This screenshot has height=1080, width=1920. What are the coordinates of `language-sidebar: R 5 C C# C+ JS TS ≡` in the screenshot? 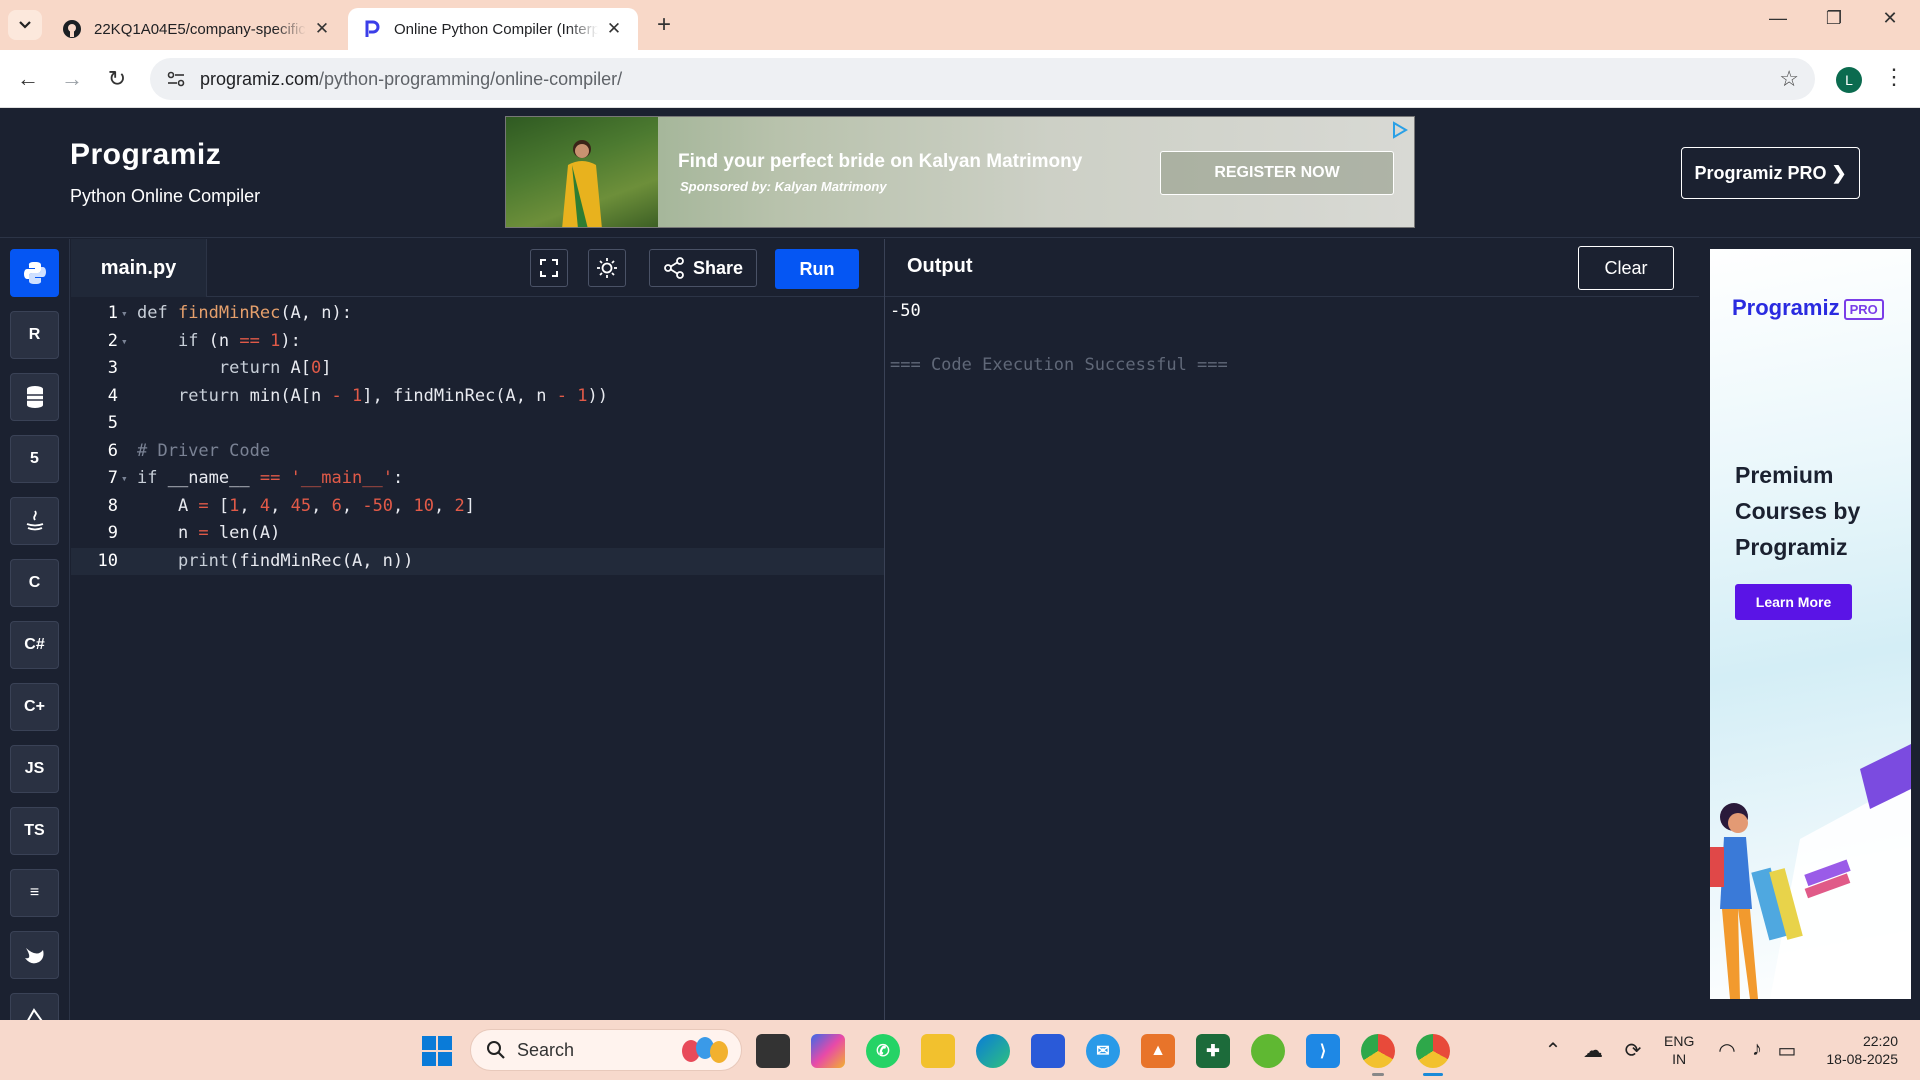 It's located at (35, 629).